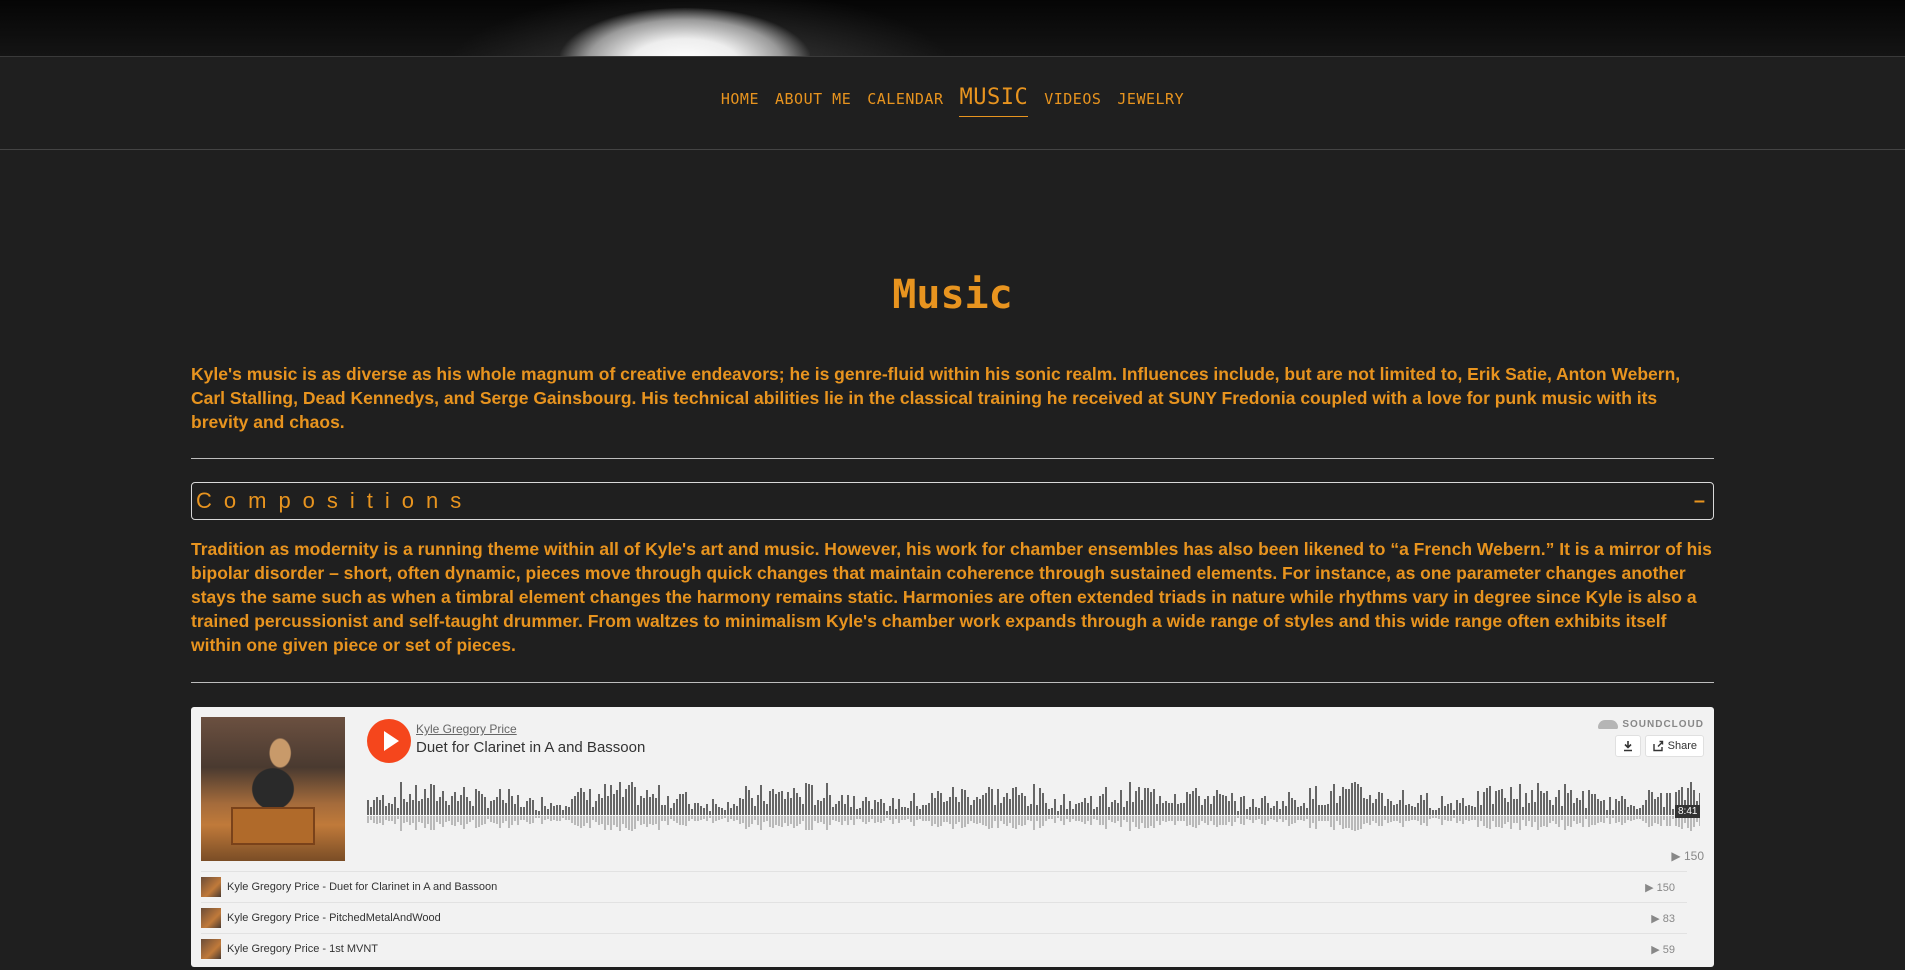 This screenshot has height=970, width=1905. Describe the element at coordinates (905, 99) in the screenshot. I see `nav-item-calendar: CALENDAR` at that location.